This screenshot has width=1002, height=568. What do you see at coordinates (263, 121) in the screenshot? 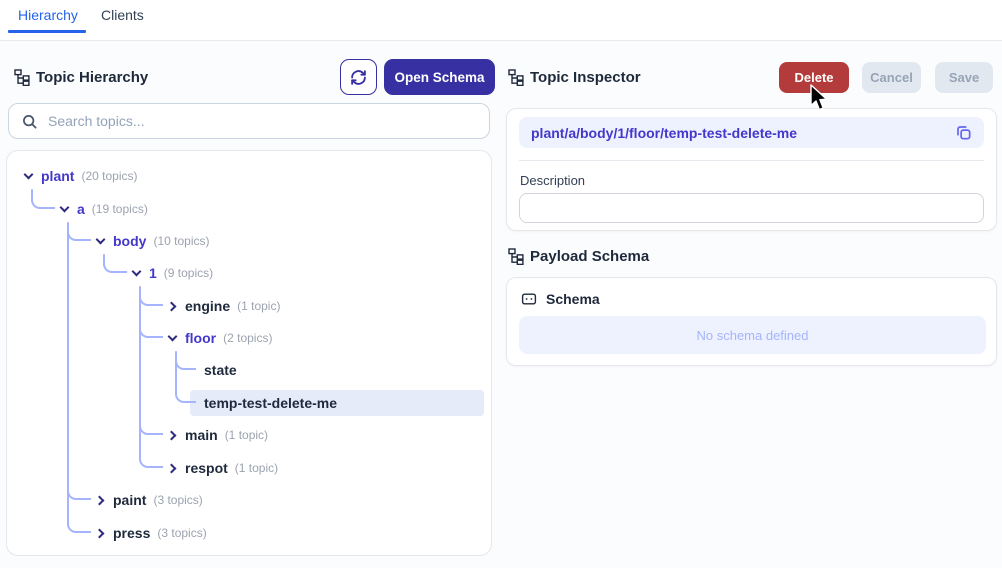
I see `search-input` at bounding box center [263, 121].